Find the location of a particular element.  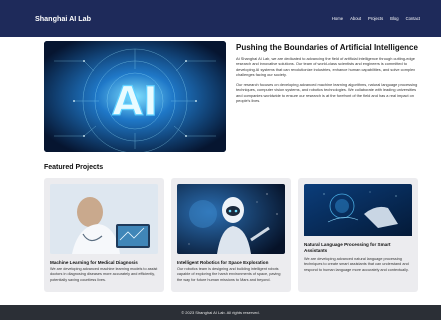

robotics-space-image is located at coordinates (231, 219).